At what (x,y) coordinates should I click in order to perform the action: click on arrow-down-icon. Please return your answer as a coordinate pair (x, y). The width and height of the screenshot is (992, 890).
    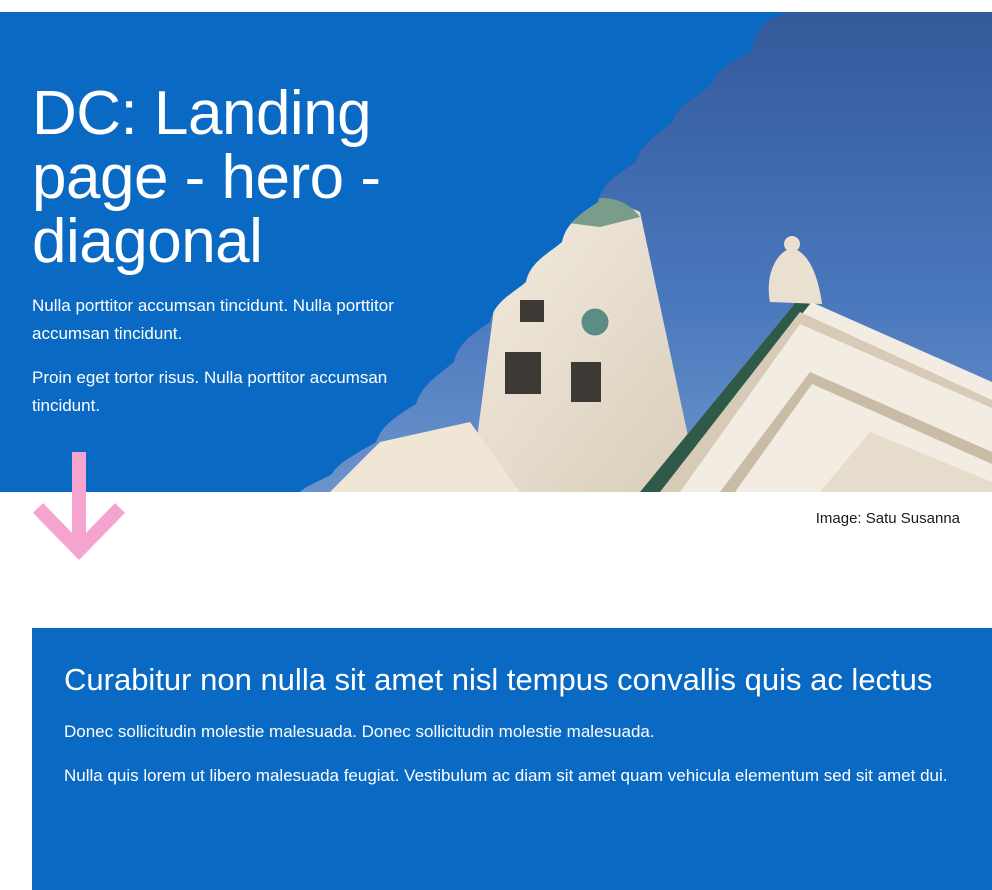
    Looking at the image, I should click on (79, 506).